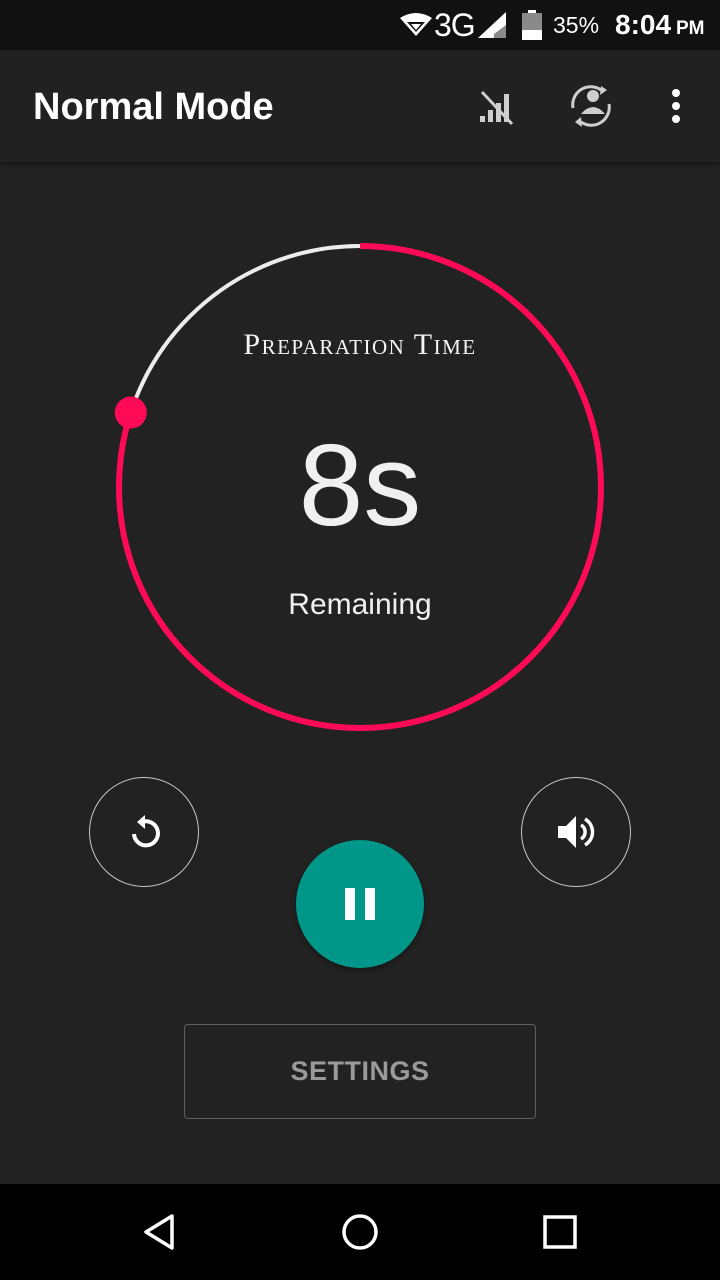 The image size is (720, 1280). I want to click on timer-label: Preparation Time, so click(360, 344).